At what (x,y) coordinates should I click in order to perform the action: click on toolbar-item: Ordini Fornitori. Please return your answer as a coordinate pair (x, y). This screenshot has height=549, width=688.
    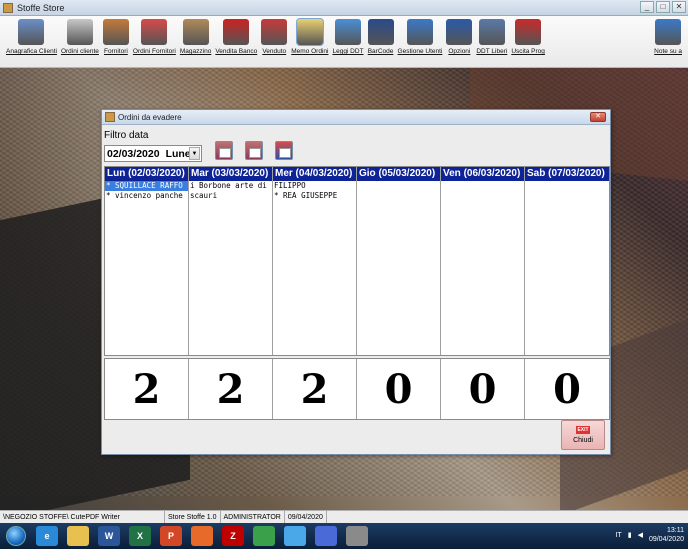
    Looking at the image, I should click on (154, 42).